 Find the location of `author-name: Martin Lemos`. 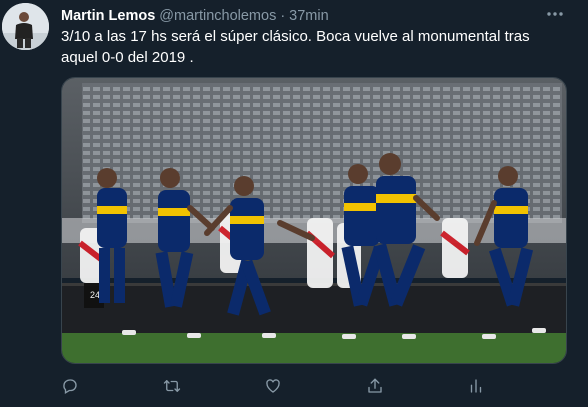

author-name: Martin Lemos is located at coordinates (108, 16).